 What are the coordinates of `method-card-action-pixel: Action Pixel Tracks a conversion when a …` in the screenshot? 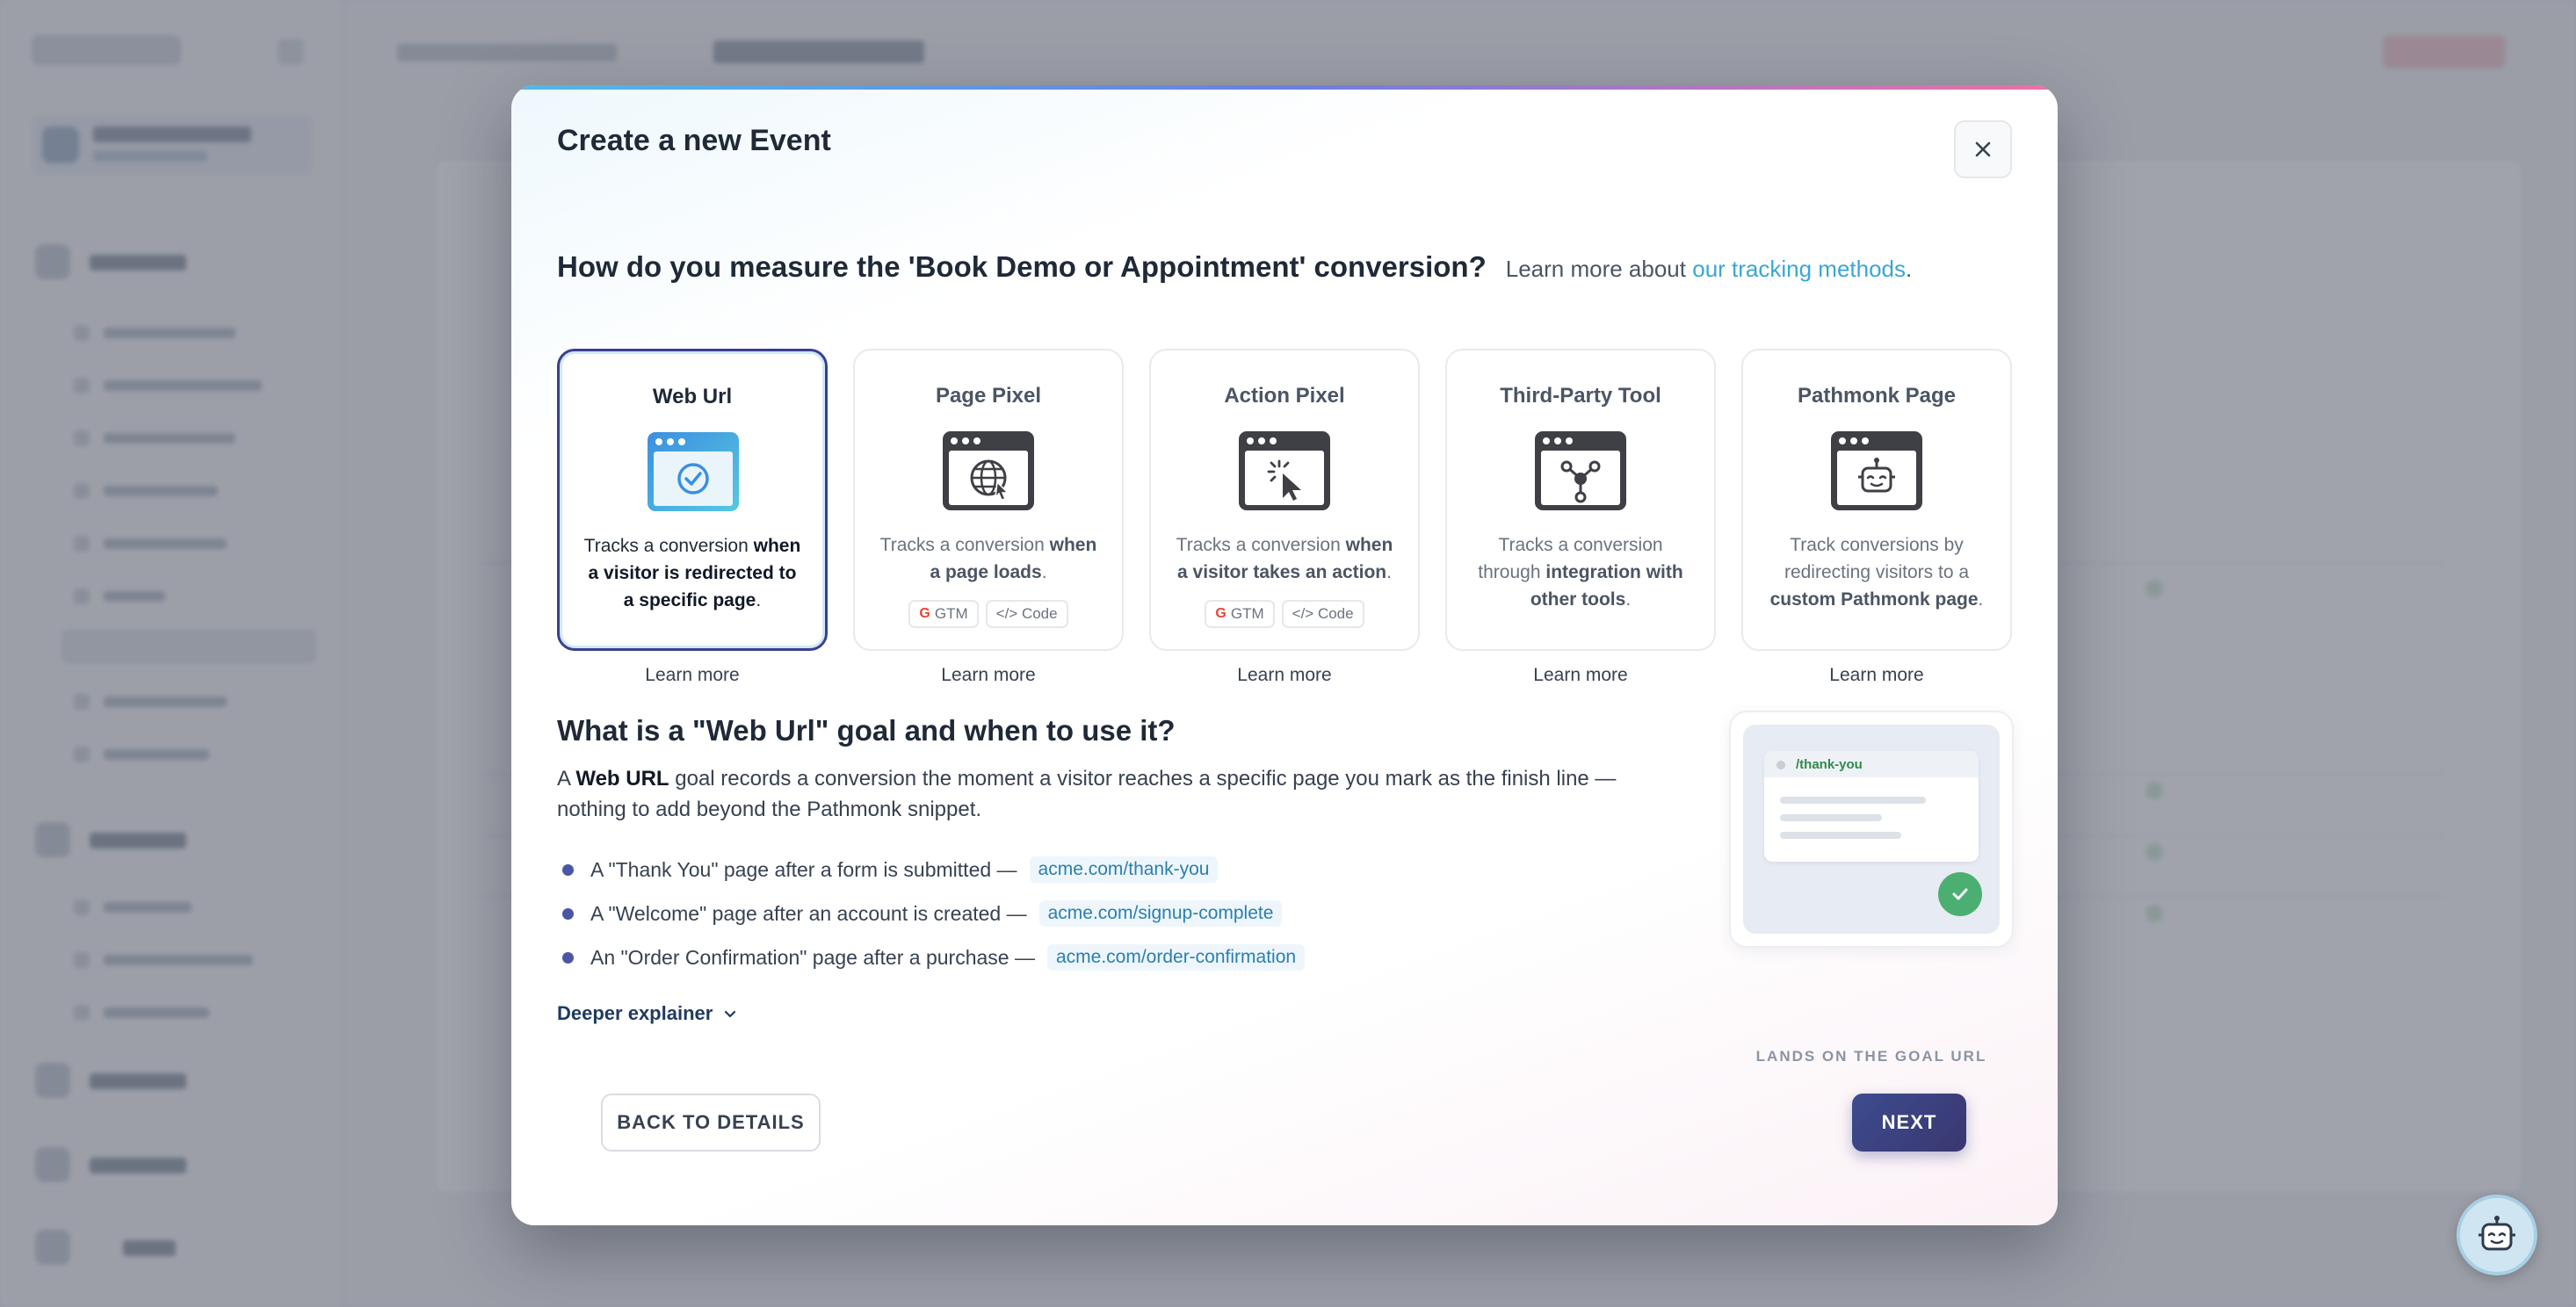 It's located at (1284, 500).